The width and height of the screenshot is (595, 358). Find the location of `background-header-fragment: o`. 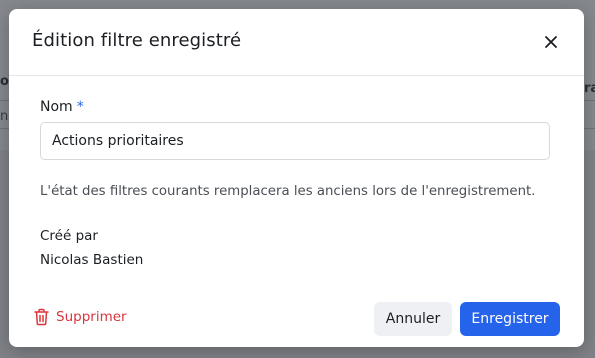

background-header-fragment: o is located at coordinates (4, 81).